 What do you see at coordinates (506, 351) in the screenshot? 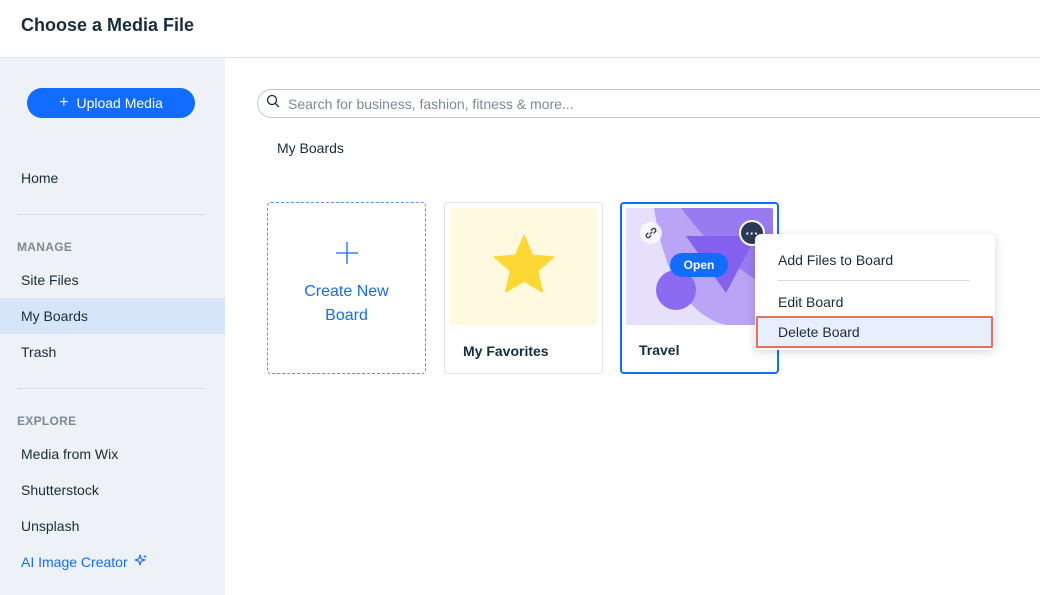
I see `board-name: My Favorites` at bounding box center [506, 351].